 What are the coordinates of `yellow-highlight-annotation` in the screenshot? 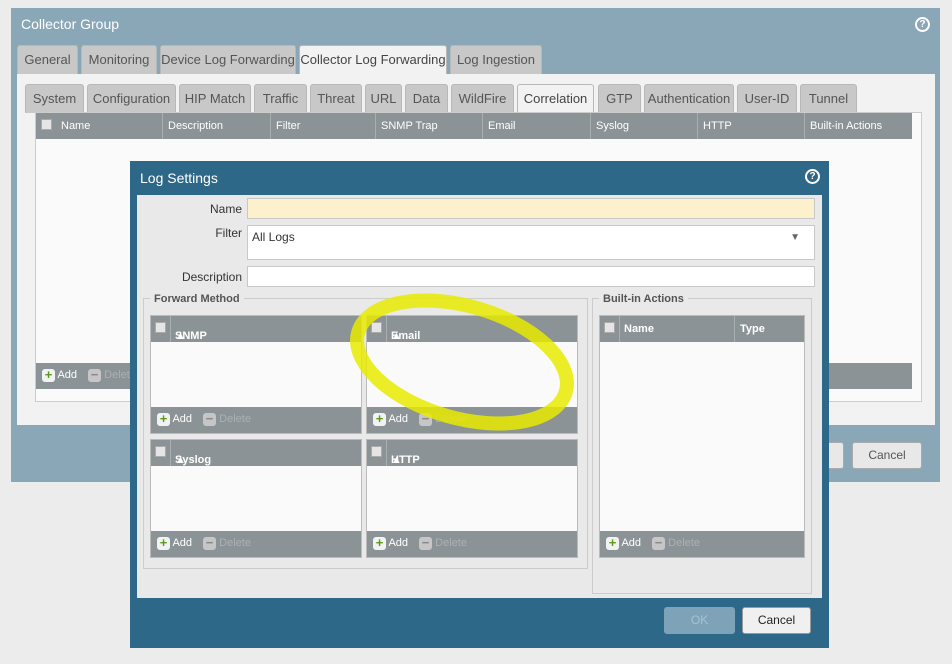 It's located at (462, 362).